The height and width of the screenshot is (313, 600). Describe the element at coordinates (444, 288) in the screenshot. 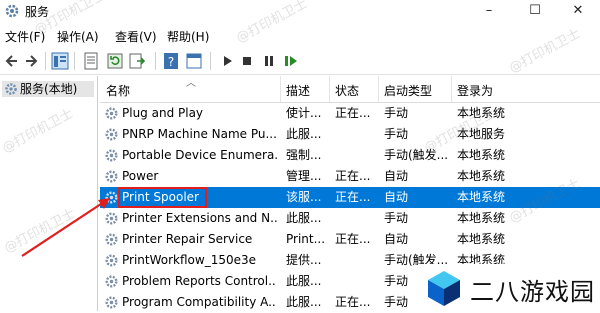

I see `cube-logo-icon` at that location.